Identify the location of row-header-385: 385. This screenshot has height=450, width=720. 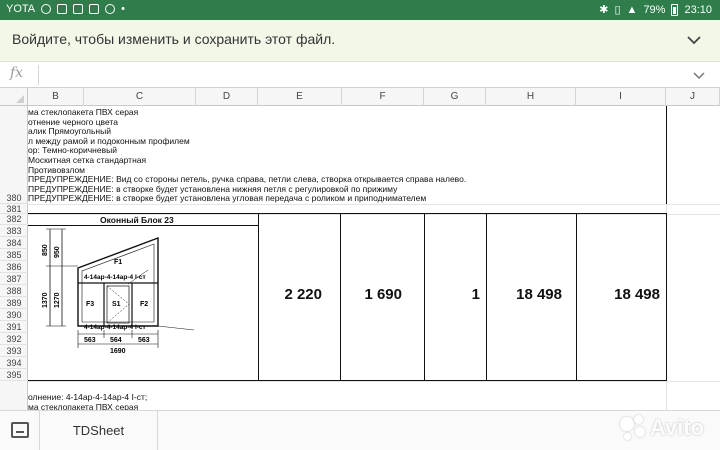
(14, 255).